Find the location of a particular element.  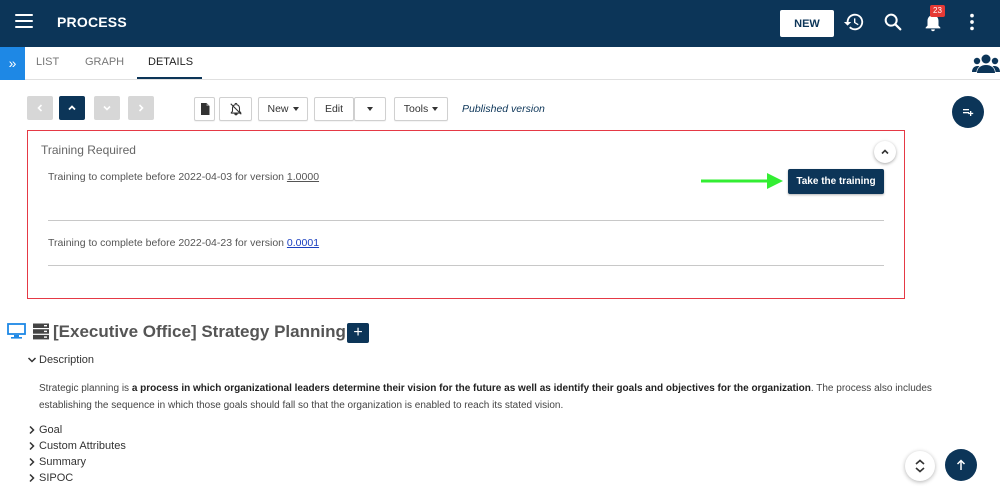

section-label: Summary is located at coordinates (63, 462).